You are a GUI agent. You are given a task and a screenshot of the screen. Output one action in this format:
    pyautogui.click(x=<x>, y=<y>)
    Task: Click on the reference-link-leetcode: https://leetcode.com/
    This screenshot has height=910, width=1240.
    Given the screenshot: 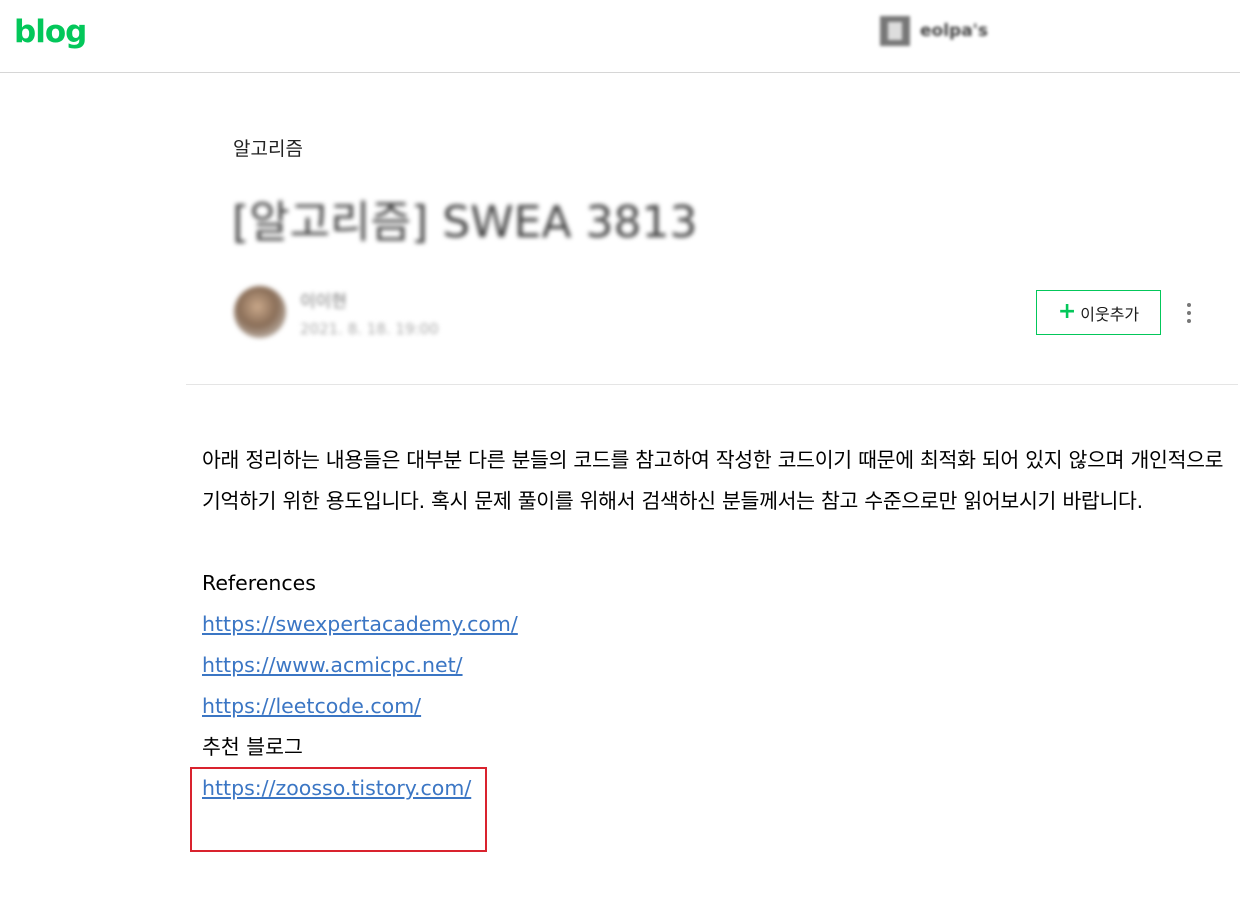 What is the action you would take?
    pyautogui.click(x=717, y=706)
    